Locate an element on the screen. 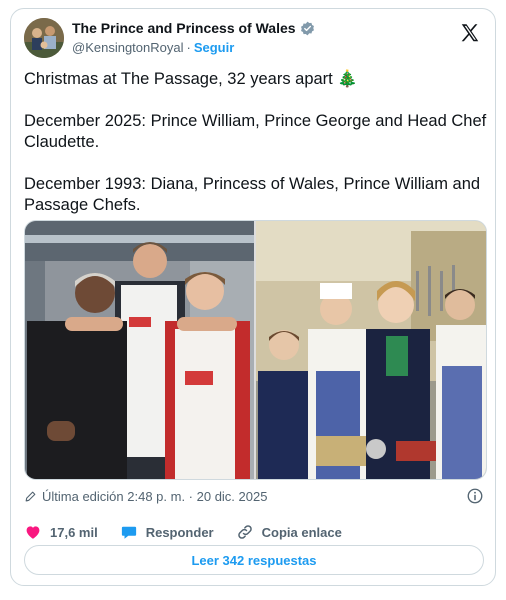  link-icon is located at coordinates (245, 532).